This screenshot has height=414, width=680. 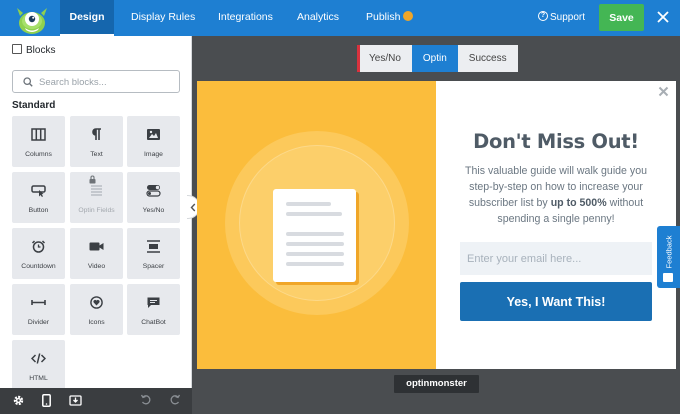 I want to click on redo-icon, so click(x=175, y=400).